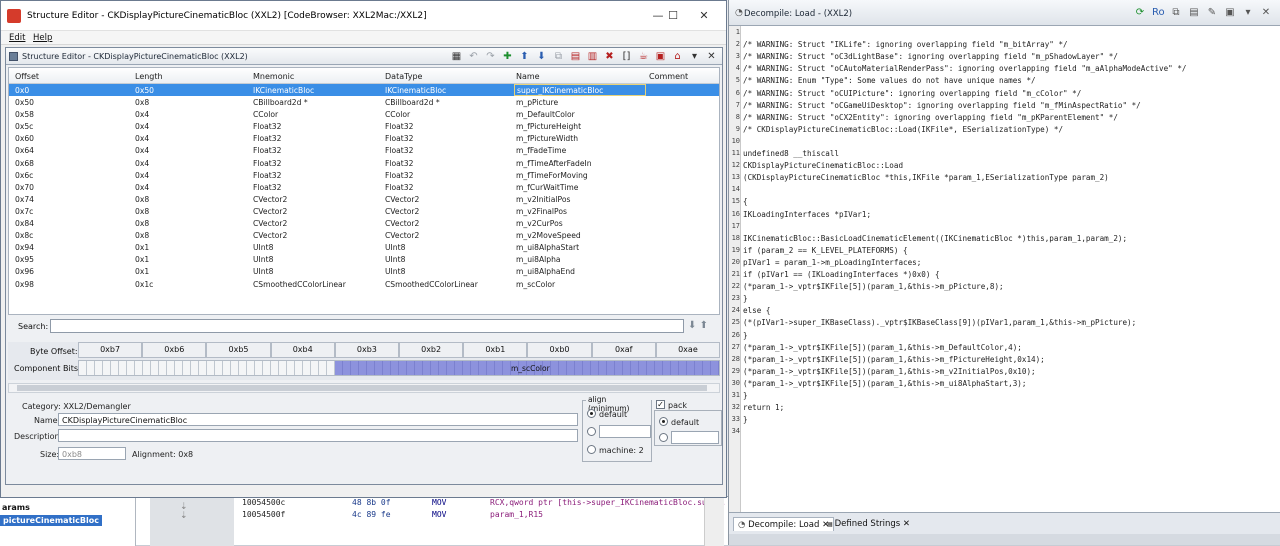 Image resolution: width=1280 pixels, height=546 pixels. I want to click on snapshot-icon: ▤, so click(1194, 12).